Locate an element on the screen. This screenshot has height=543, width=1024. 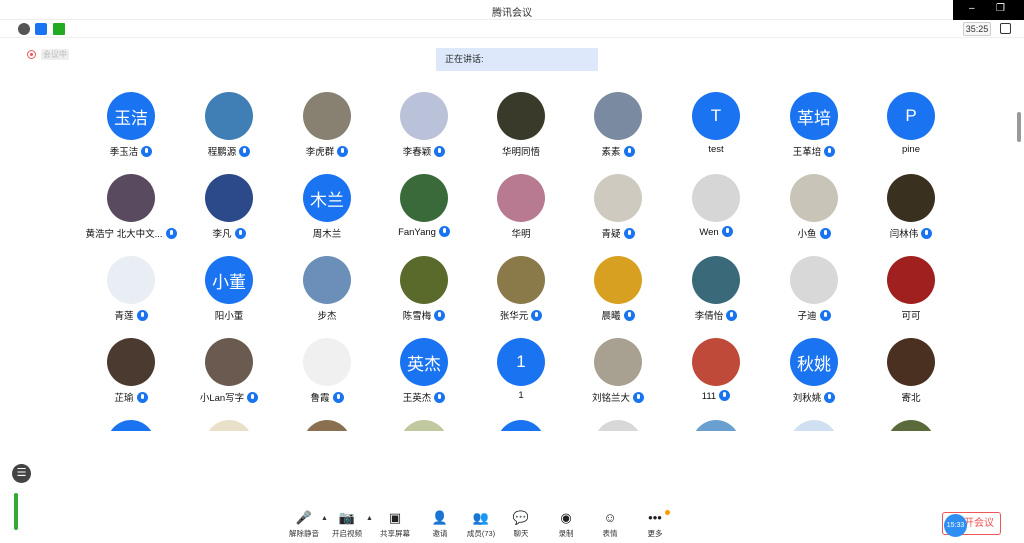
participant-tile: 可可 is located at coordinates (911, 287).